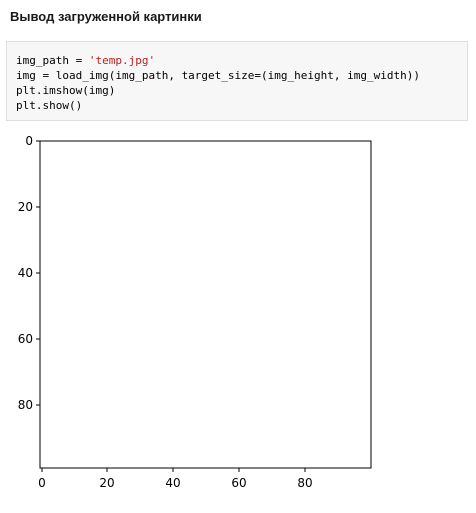  Describe the element at coordinates (122, 60) in the screenshot. I see `code-string: 'temp.jpg'` at that location.